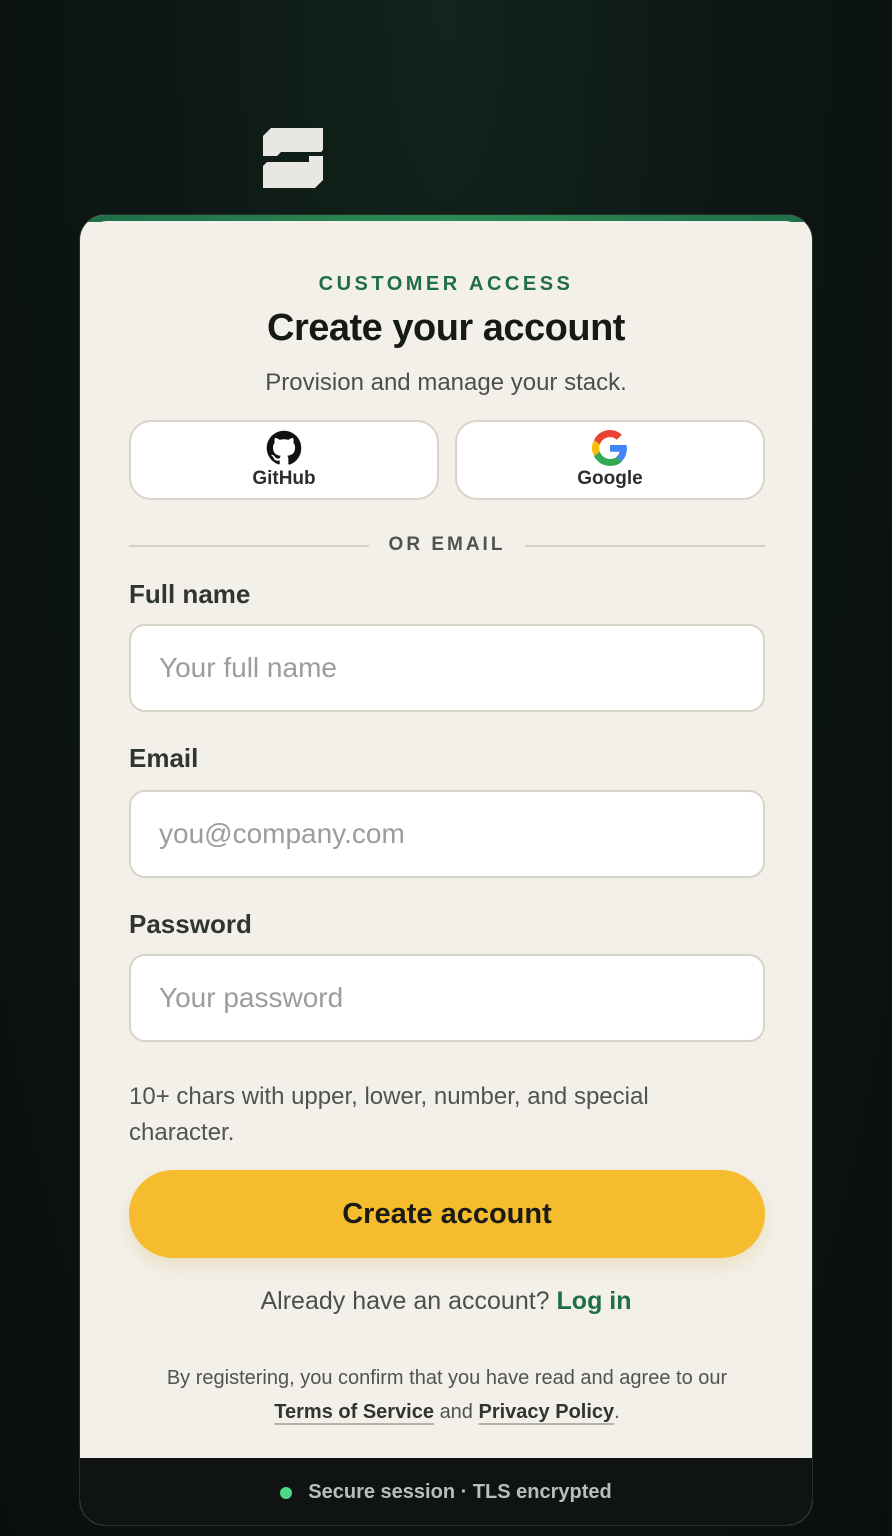 This screenshot has width=892, height=1536. I want to click on page-title: Create your account, so click(446, 328).